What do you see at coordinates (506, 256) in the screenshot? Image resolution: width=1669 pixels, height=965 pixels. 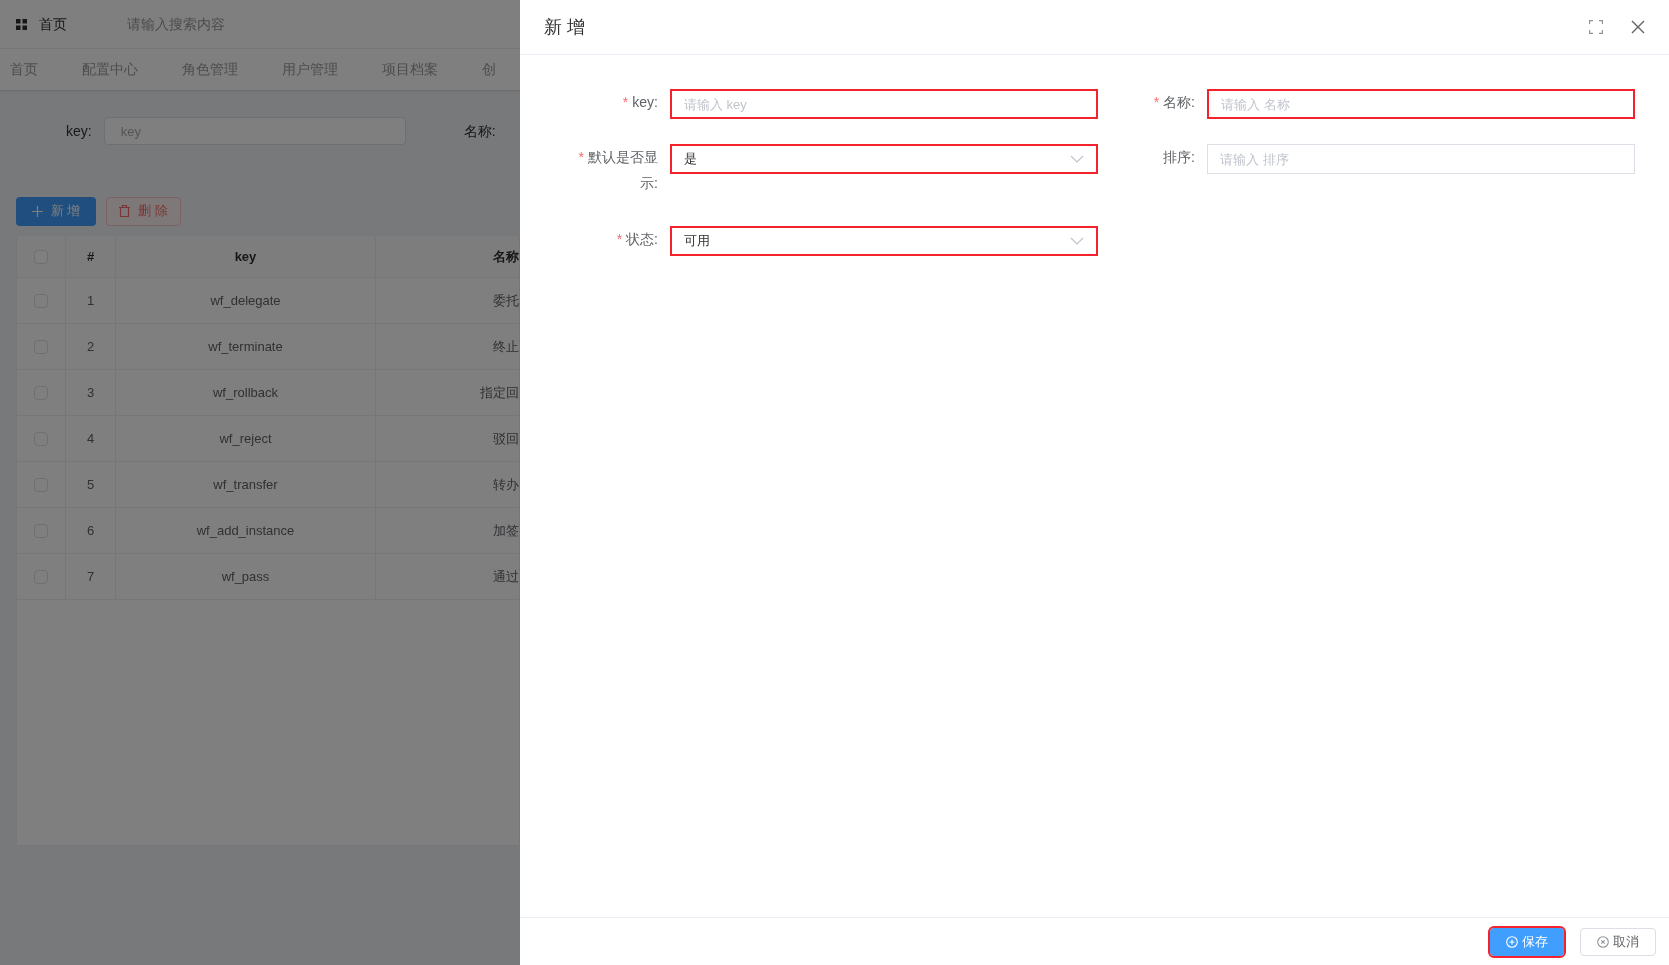 I see `column-header: 名称` at bounding box center [506, 256].